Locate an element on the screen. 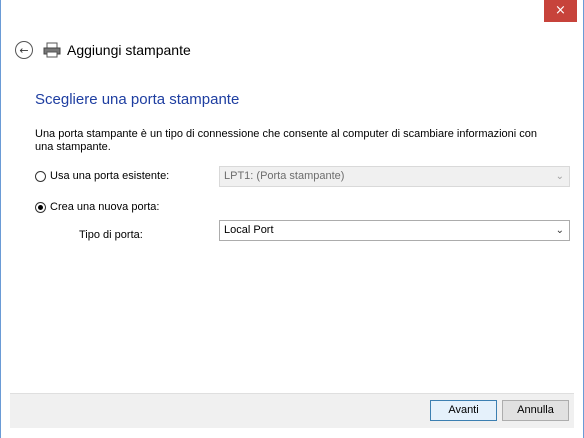 The height and width of the screenshot is (438, 584). new-port-radio is located at coordinates (40, 207).